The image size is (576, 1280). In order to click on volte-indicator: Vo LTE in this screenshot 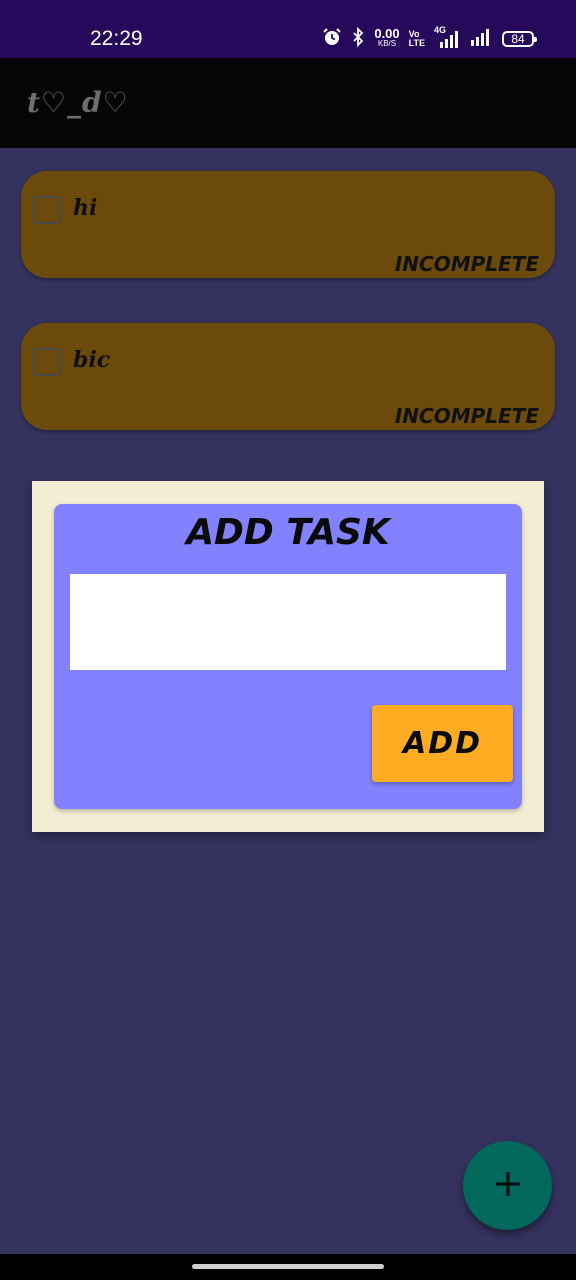, I will do `click(417, 39)`.